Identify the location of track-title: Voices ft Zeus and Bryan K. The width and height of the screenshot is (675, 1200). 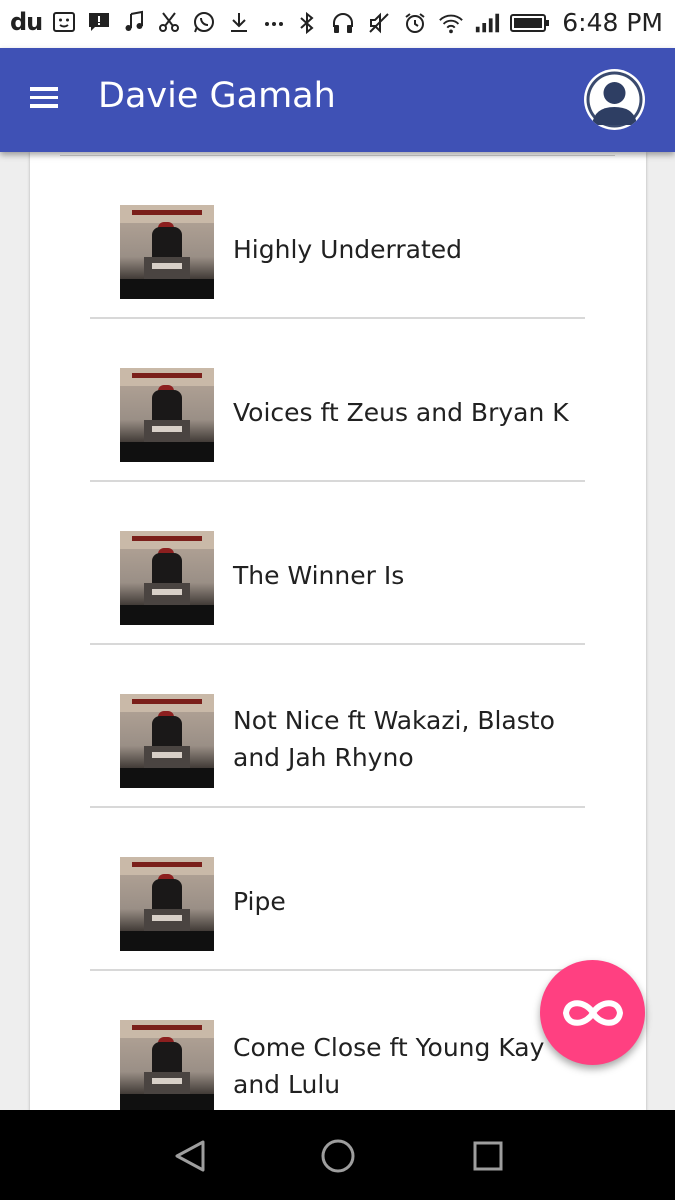
(401, 412).